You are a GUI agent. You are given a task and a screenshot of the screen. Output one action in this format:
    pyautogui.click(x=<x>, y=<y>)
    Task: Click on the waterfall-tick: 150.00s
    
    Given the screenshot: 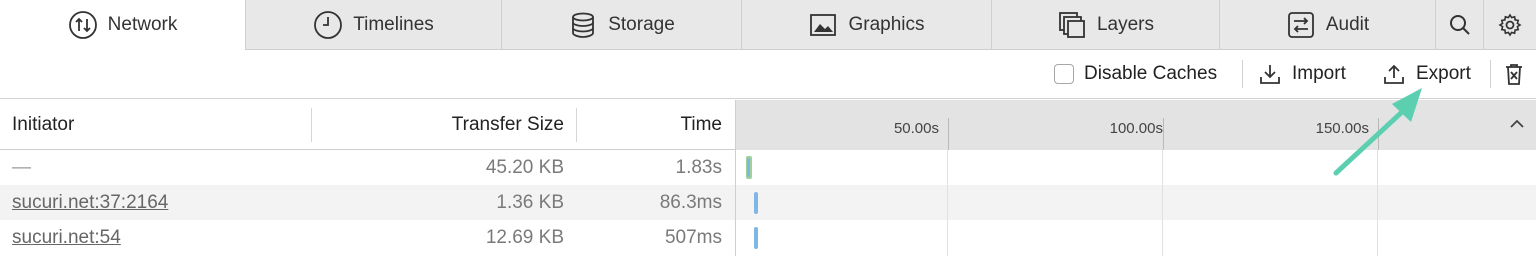 What is the action you would take?
    pyautogui.click(x=1342, y=128)
    